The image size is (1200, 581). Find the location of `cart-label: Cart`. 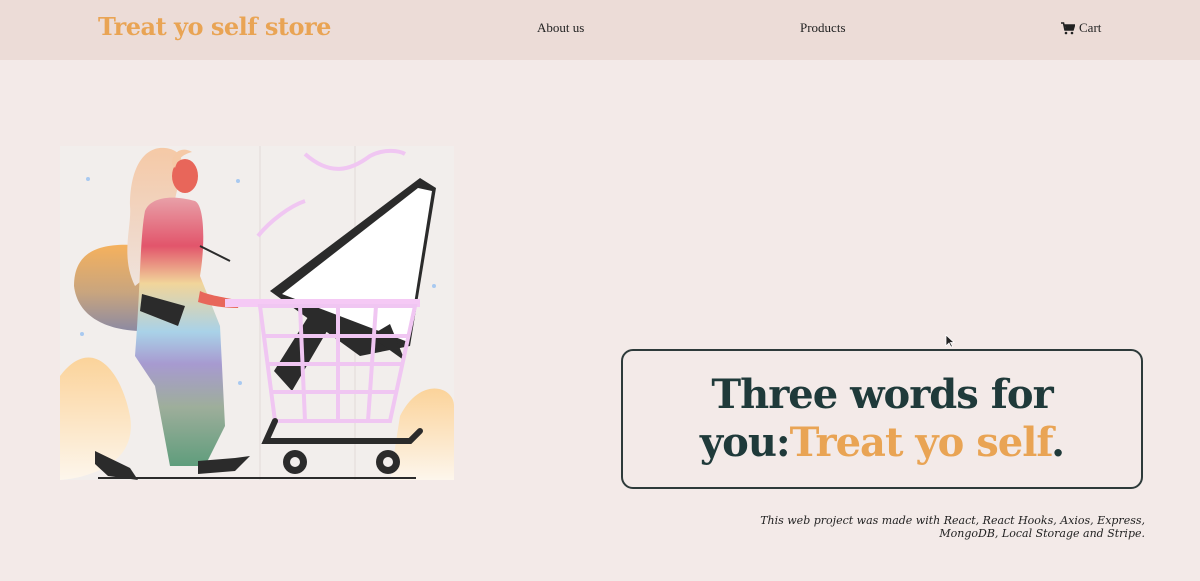

cart-label: Cart is located at coordinates (1090, 27).